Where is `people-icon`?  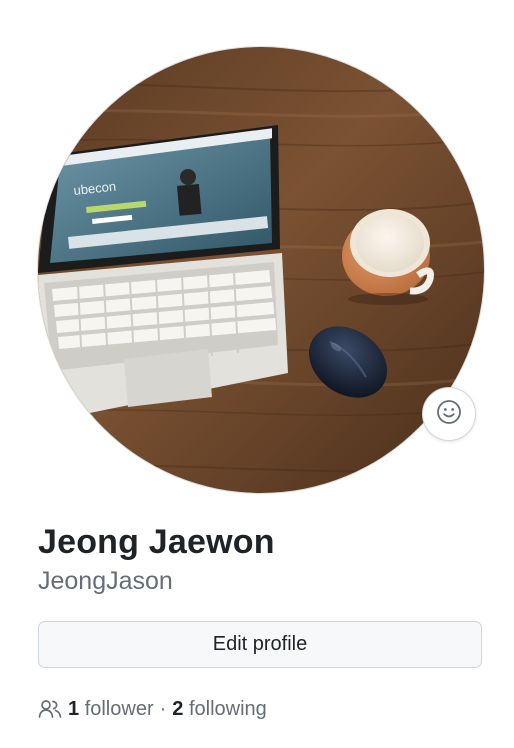 people-icon is located at coordinates (50, 709).